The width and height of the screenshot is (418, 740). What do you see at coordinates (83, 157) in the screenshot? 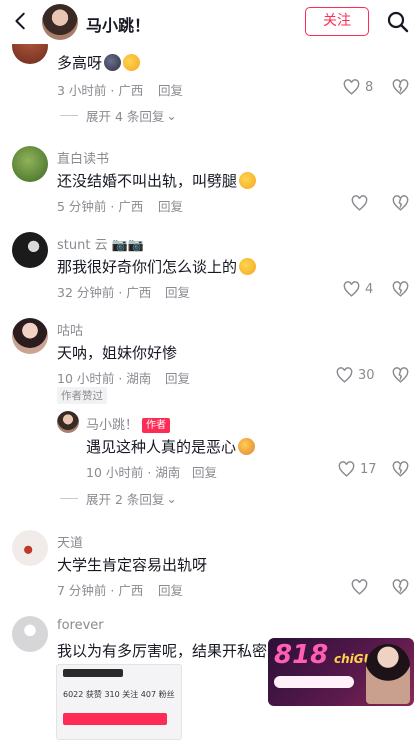
I see `username: 直白读书` at bounding box center [83, 157].